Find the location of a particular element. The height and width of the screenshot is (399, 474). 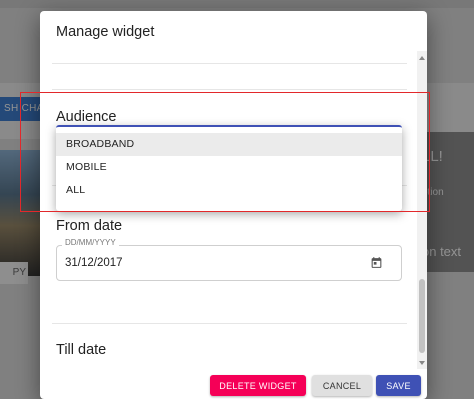

delete-widget-button: DELETE WIDGET is located at coordinates (258, 385).